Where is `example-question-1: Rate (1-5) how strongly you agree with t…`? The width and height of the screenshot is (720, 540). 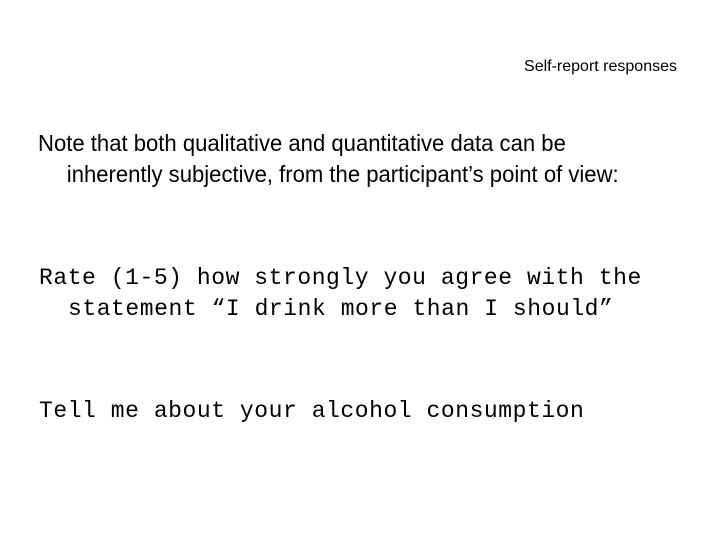 example-question-1: Rate (1-5) how strongly you agree with t… is located at coordinates (348, 293).